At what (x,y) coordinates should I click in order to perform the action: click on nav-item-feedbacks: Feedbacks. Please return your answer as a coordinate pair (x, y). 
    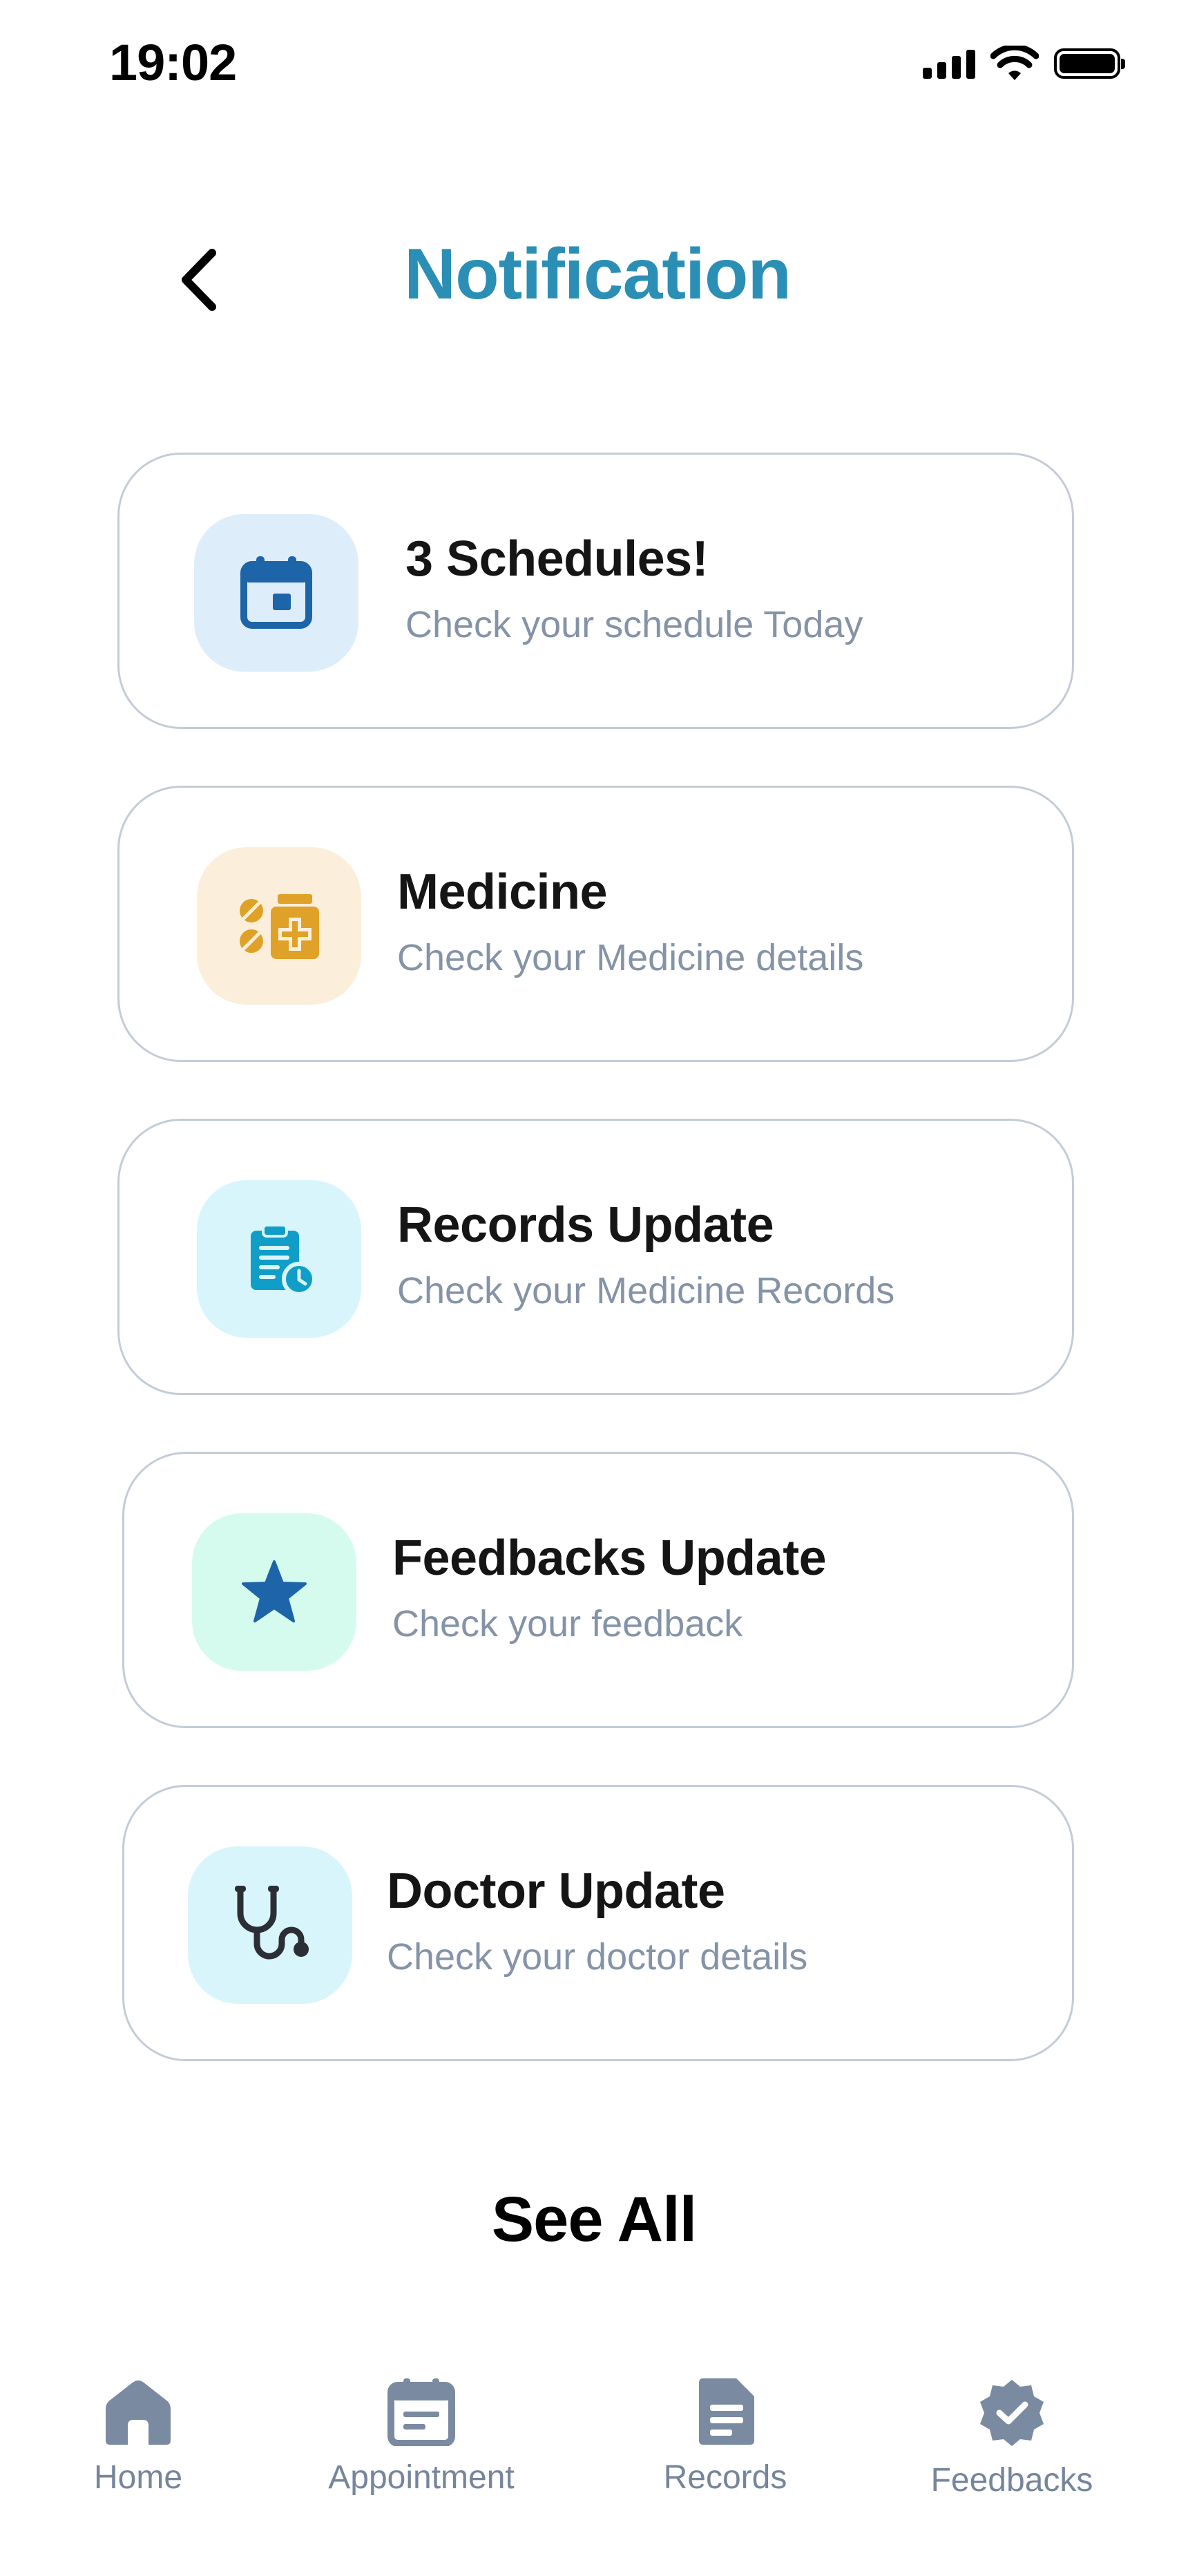
    Looking at the image, I should click on (1012, 2438).